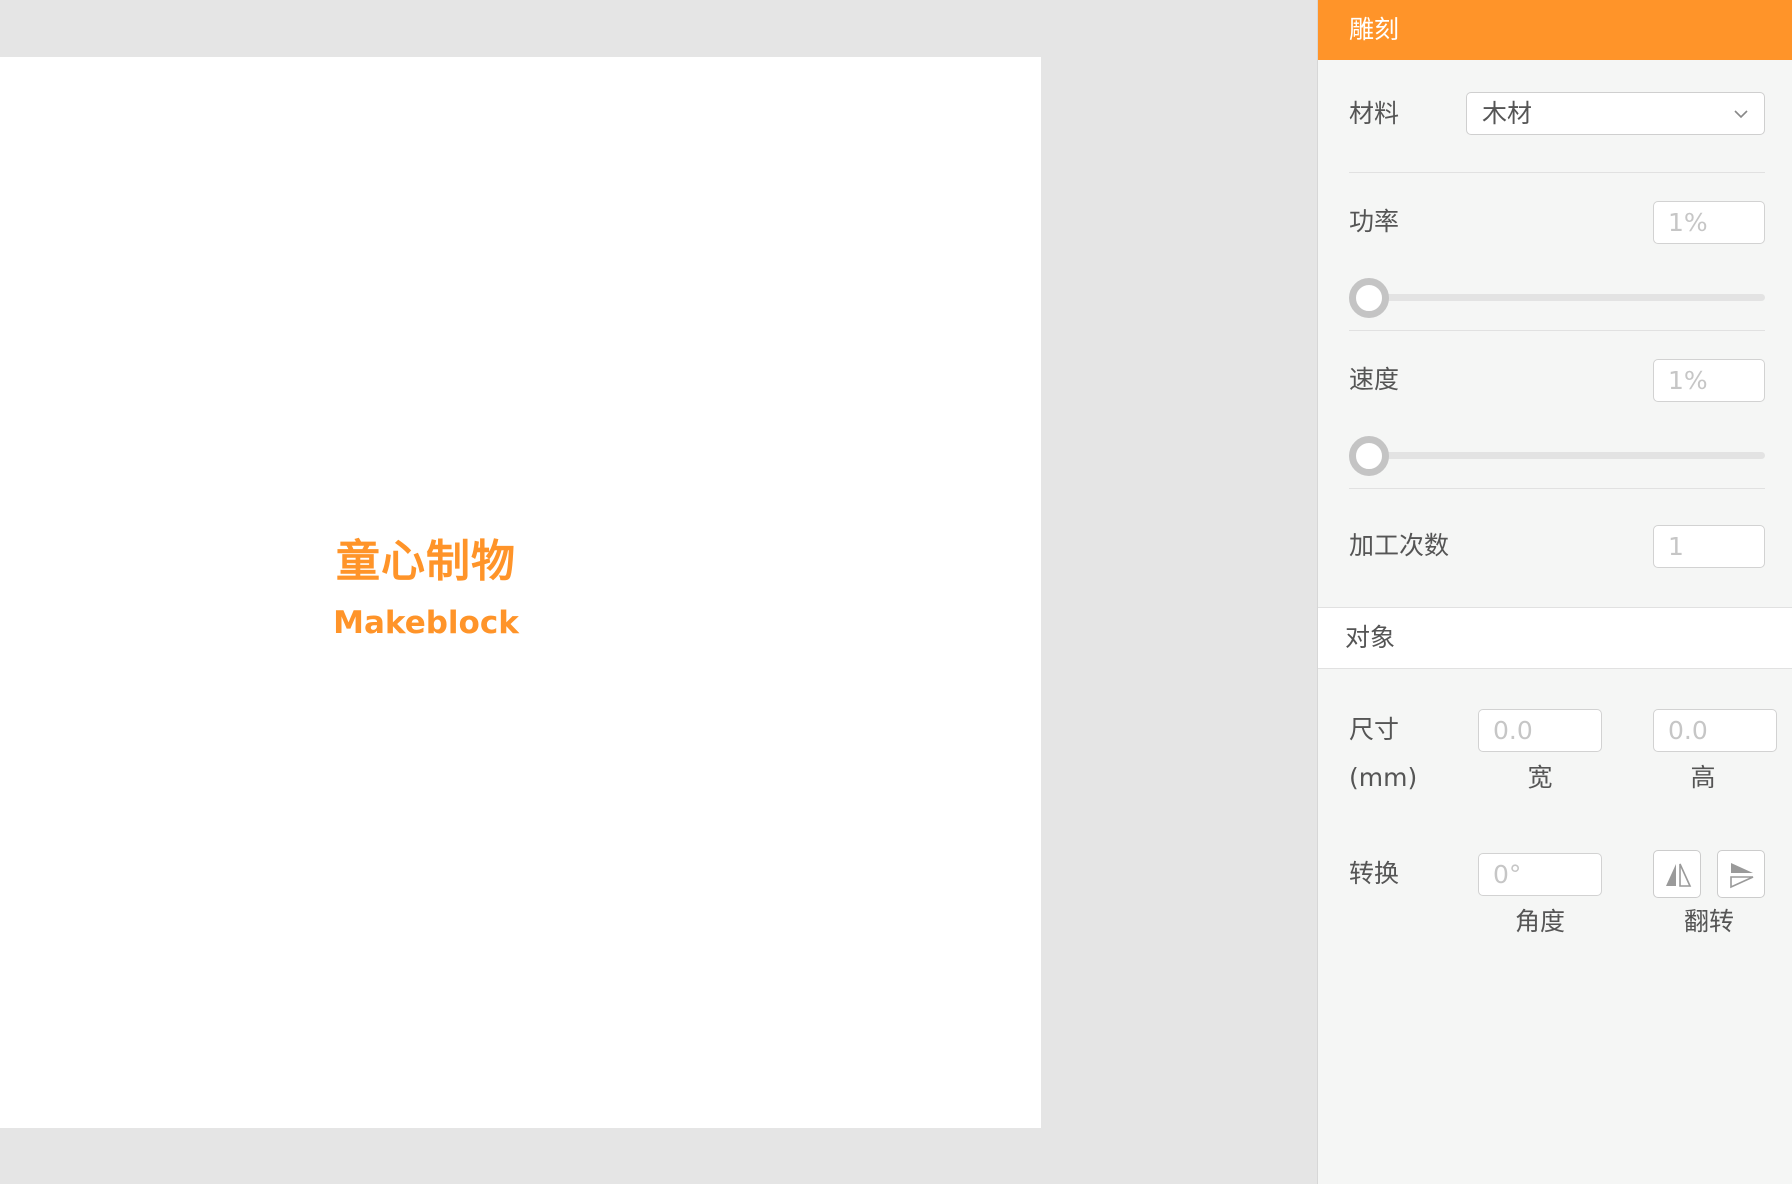 The height and width of the screenshot is (1184, 1792). Describe the element at coordinates (1374, 113) in the screenshot. I see `material-label: 材料` at that location.